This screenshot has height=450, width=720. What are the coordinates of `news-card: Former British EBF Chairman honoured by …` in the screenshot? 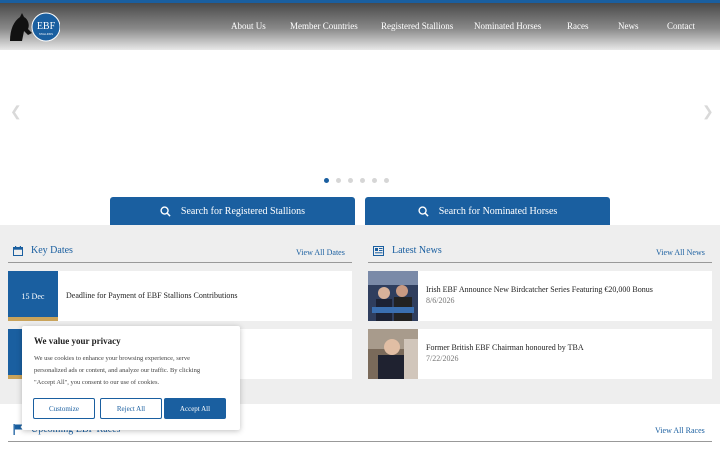 It's located at (540, 354).